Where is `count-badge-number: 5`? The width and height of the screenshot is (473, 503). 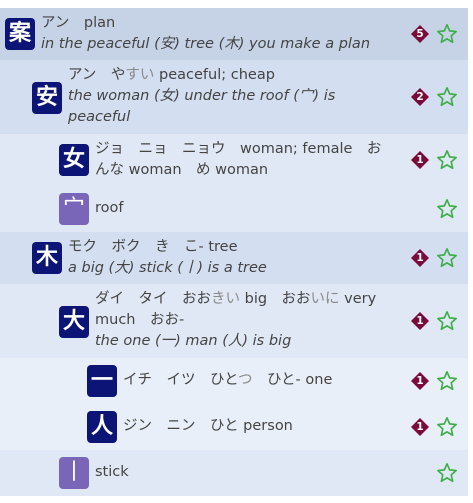
count-badge-number: 5 is located at coordinates (420, 34).